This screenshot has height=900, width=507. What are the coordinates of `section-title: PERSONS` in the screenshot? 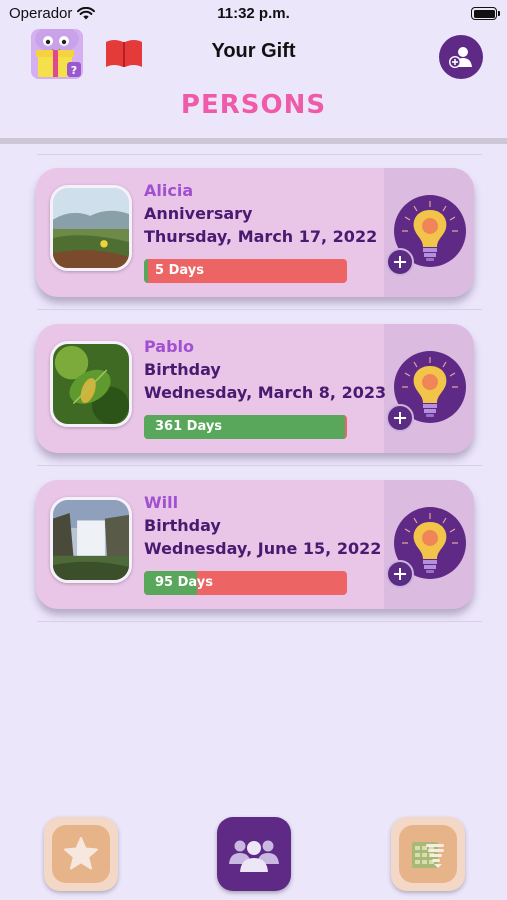 It's located at (253, 105).